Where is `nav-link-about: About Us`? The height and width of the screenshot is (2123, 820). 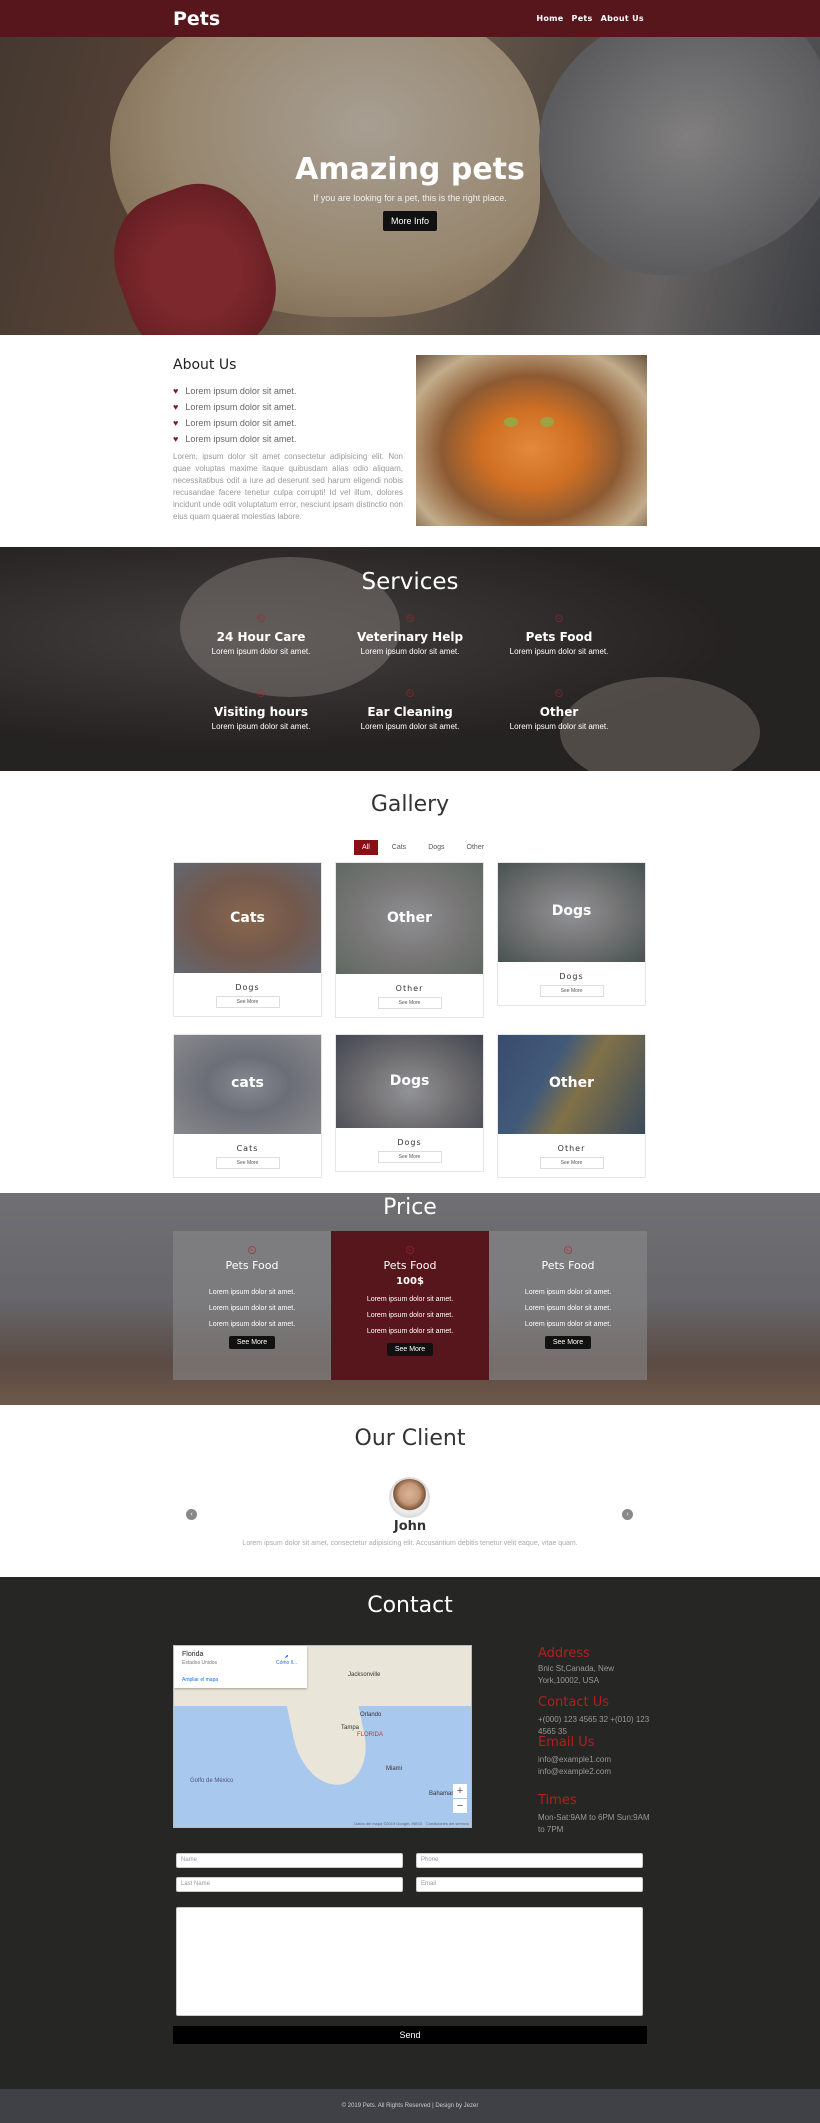 nav-link-about: About Us is located at coordinates (622, 18).